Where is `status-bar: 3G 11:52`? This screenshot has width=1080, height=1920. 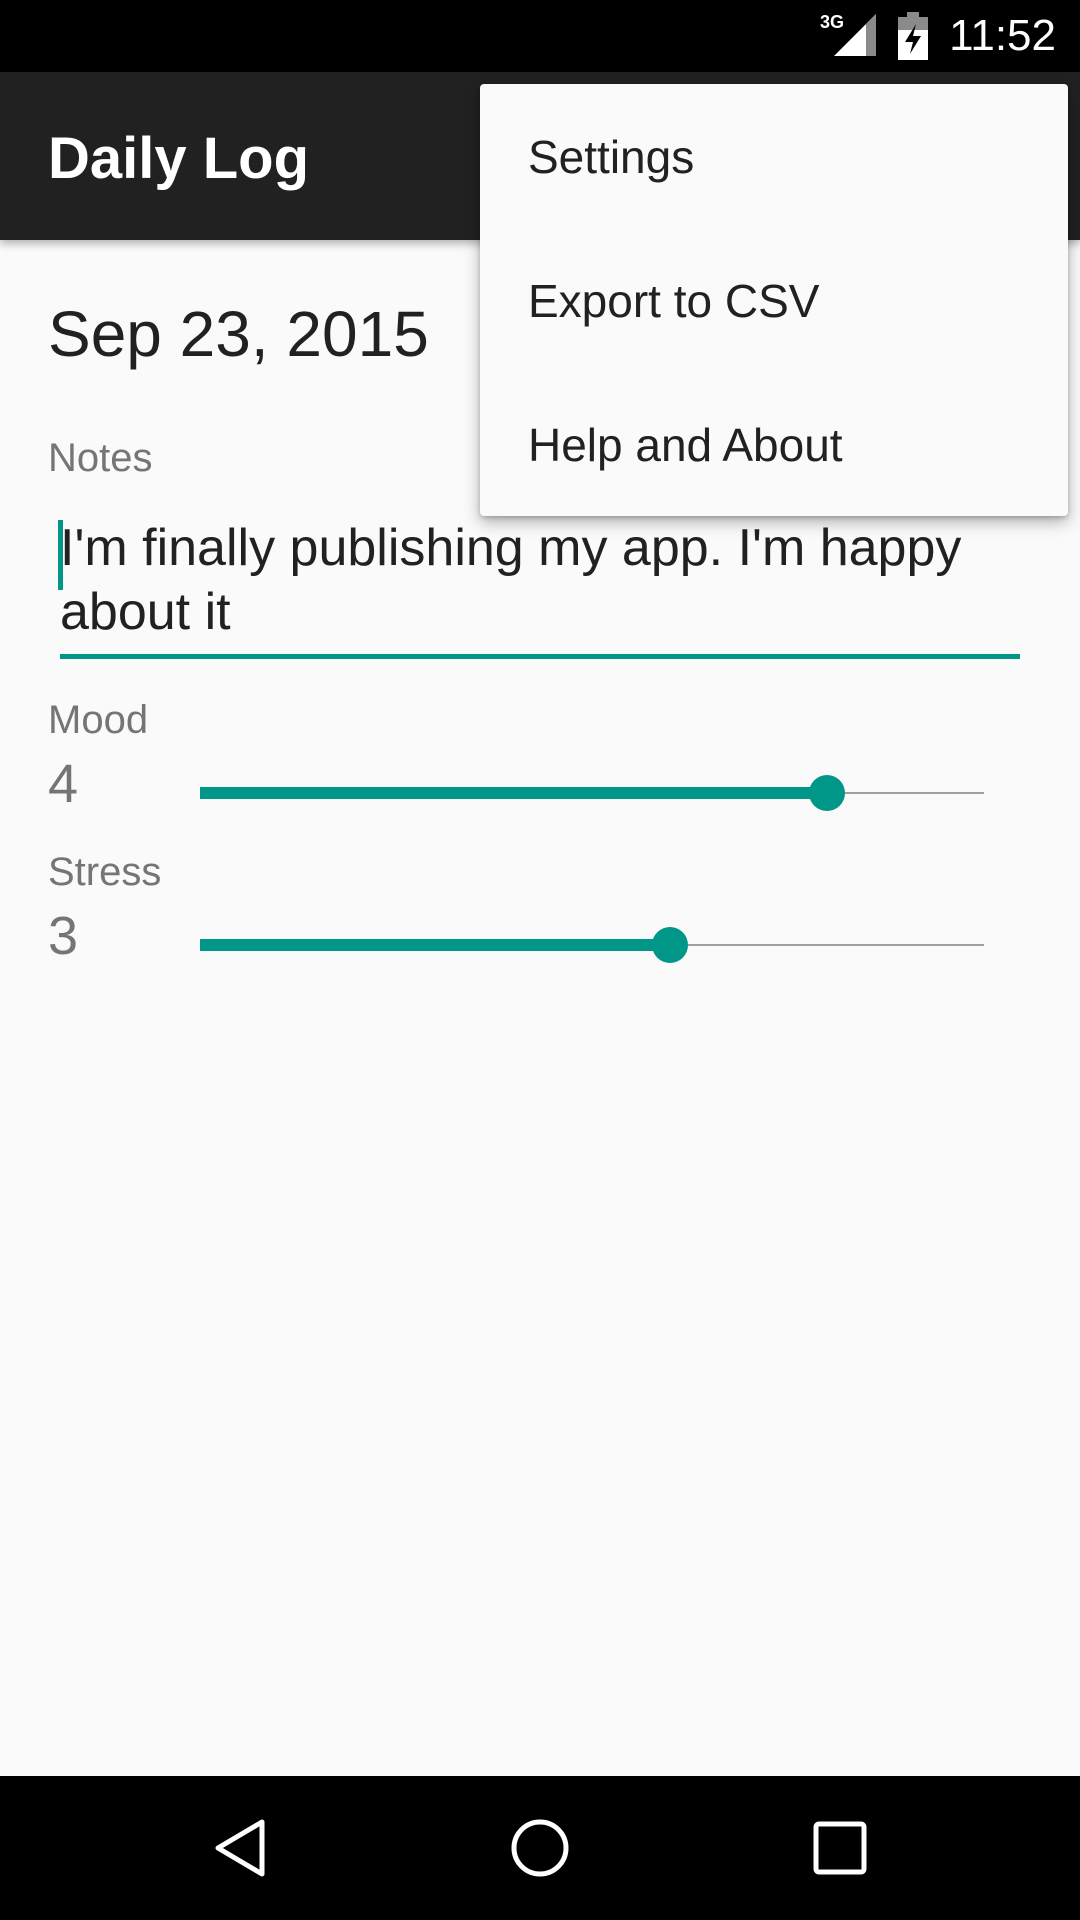 status-bar: 3G 11:52 is located at coordinates (540, 36).